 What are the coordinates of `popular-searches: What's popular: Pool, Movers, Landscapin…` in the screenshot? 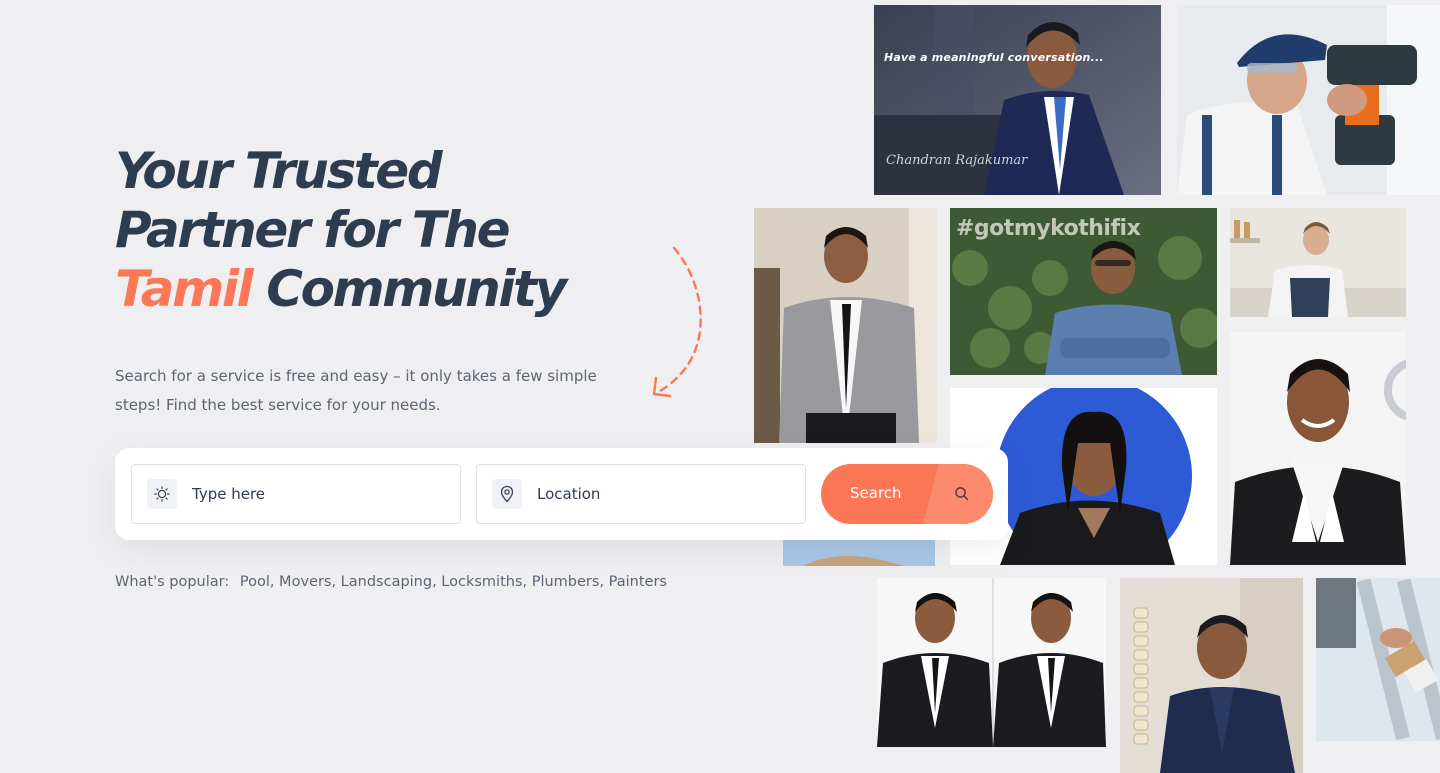 It's located at (391, 582).